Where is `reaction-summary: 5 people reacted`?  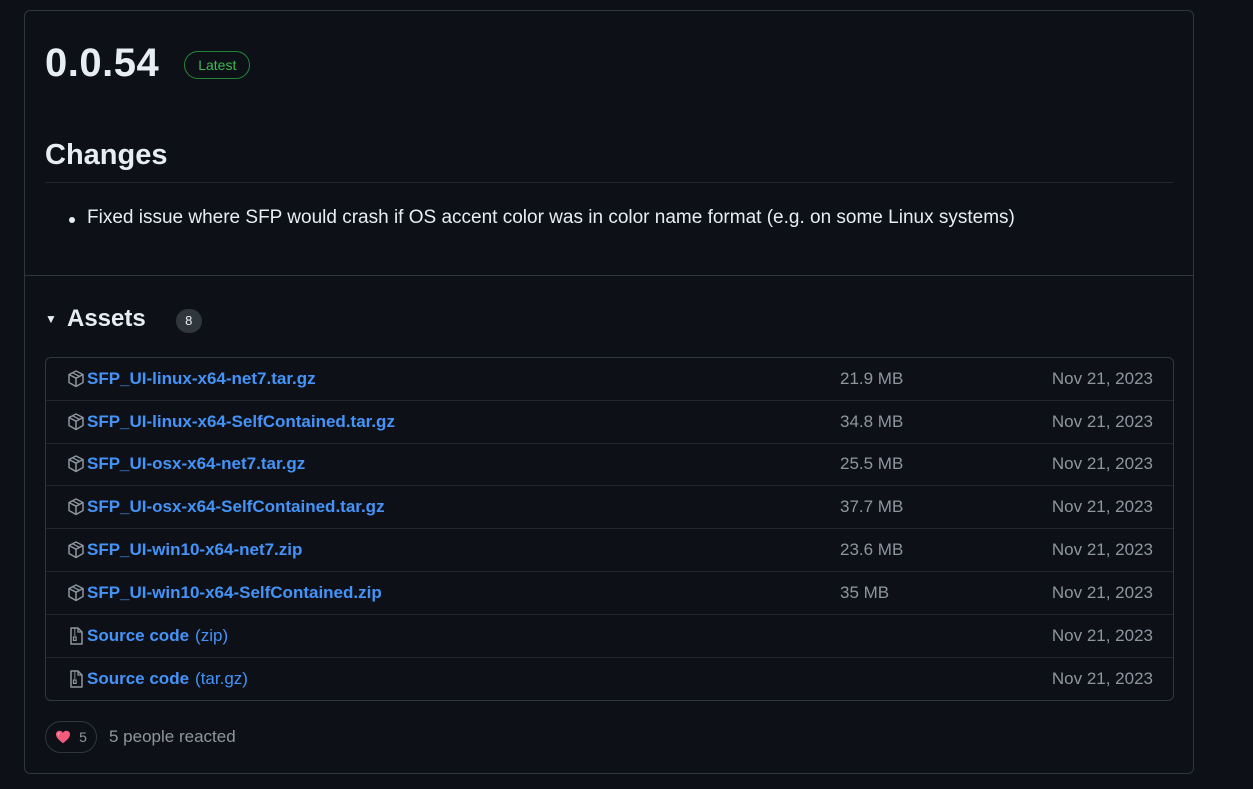
reaction-summary: 5 people reacted is located at coordinates (172, 736).